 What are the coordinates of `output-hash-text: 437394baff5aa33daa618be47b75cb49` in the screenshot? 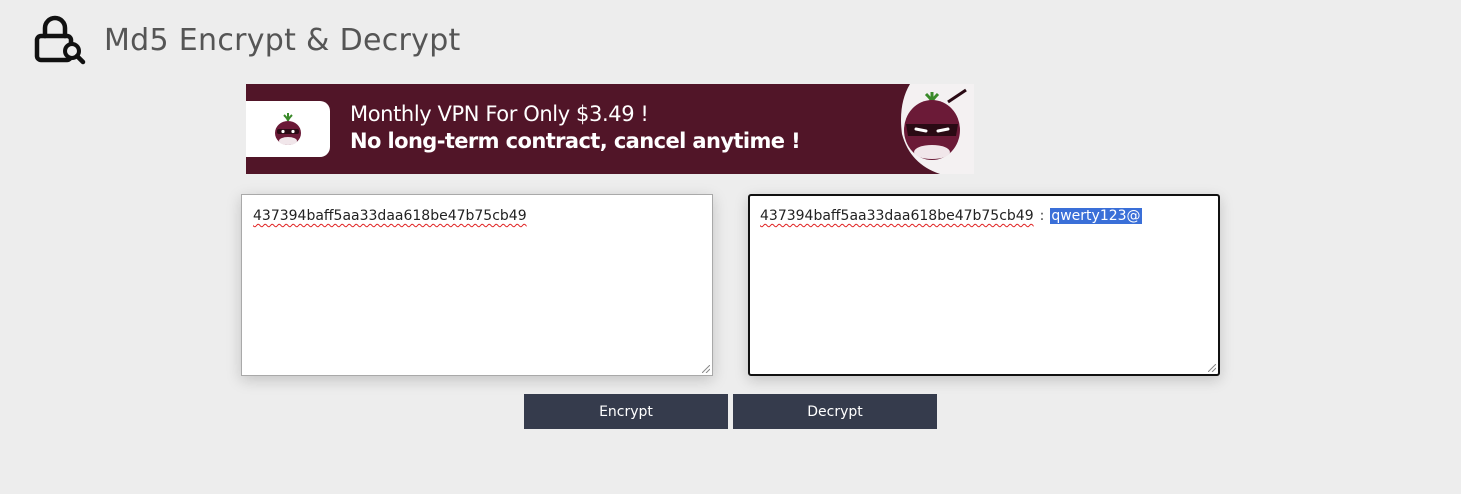 It's located at (897, 216).